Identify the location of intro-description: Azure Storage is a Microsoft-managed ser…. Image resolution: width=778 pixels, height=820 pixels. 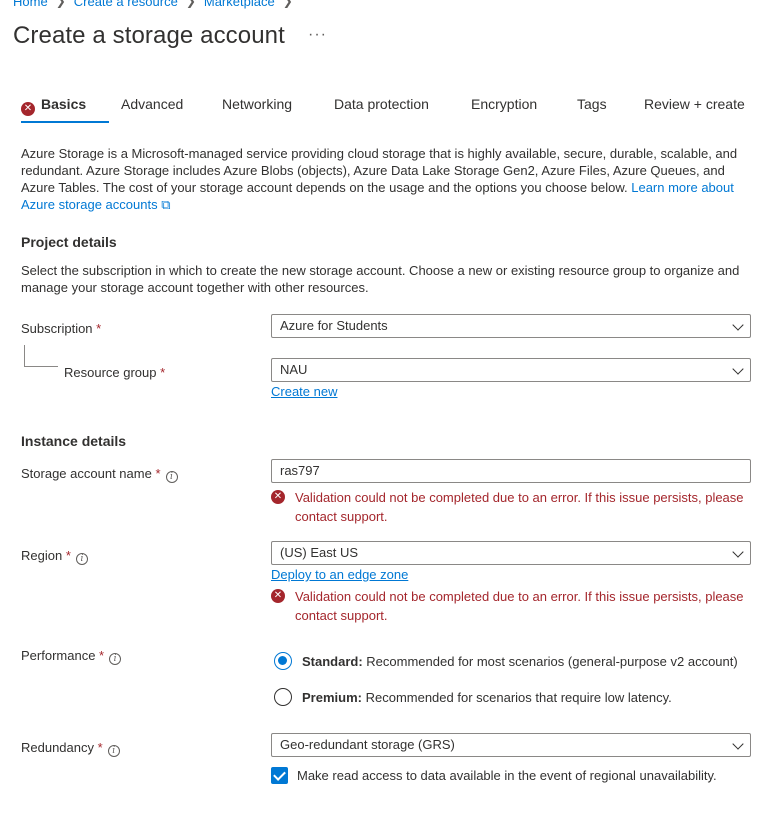
(381, 179).